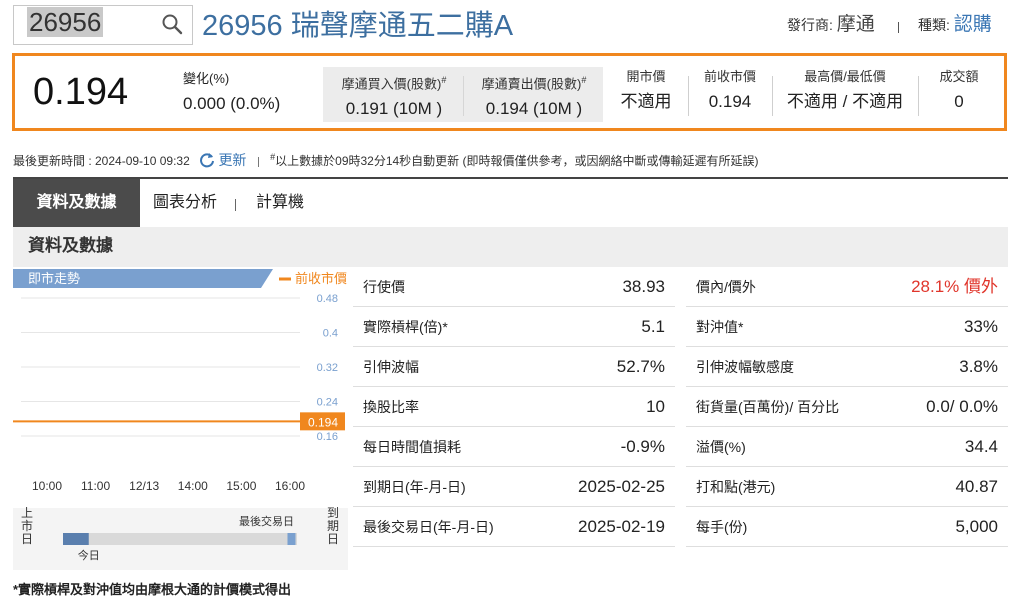  I want to click on warrant-type: 種類: 認購, so click(955, 25).